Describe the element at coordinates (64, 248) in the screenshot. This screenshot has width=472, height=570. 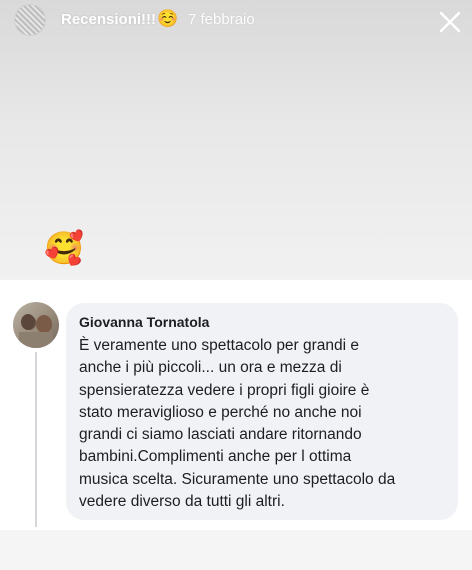
I see `smiling-hearts-emoji: 🥰` at that location.